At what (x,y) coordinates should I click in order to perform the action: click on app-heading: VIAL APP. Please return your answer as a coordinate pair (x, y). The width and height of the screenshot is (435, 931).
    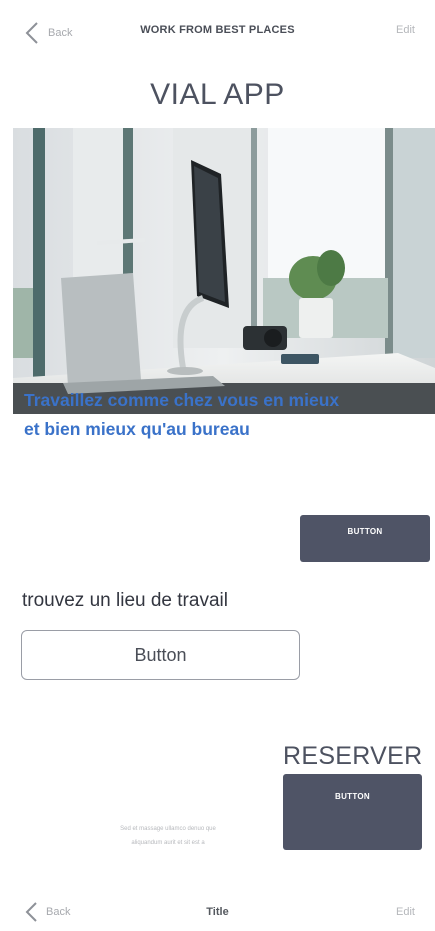
    Looking at the image, I should click on (217, 94).